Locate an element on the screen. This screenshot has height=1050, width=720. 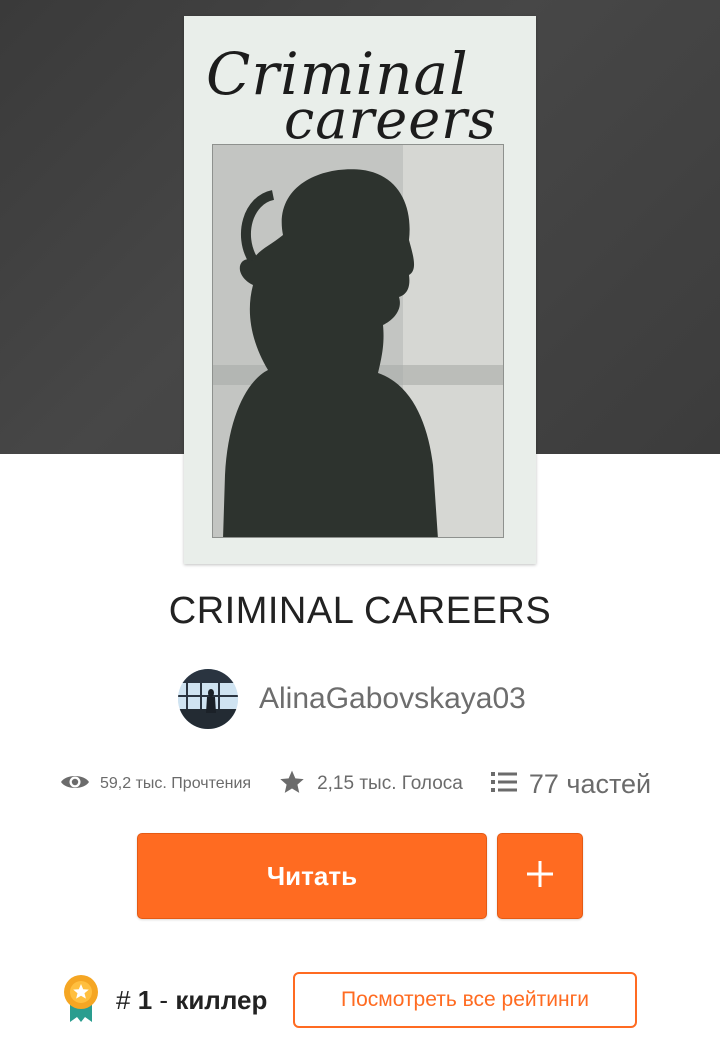
author-row: AlinaGabovskaya03 is located at coordinates (352, 699).